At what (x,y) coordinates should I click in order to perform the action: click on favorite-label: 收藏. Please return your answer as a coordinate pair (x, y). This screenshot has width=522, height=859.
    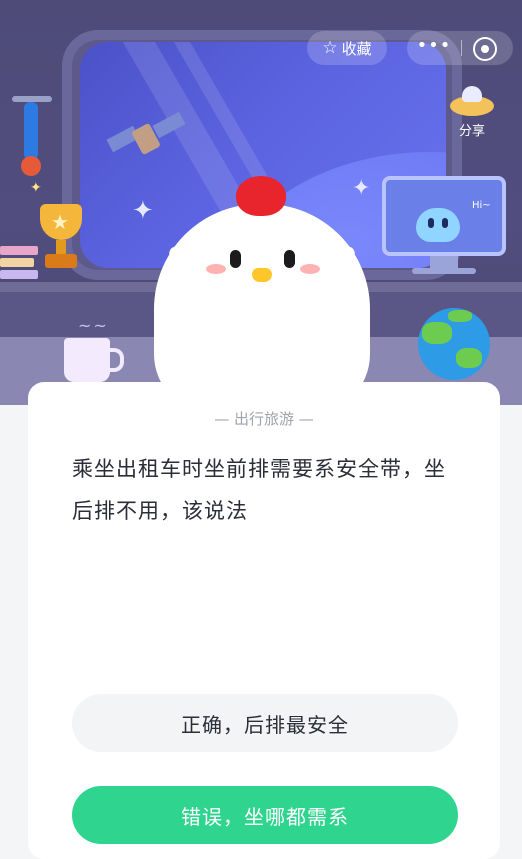
    Looking at the image, I should click on (356, 48).